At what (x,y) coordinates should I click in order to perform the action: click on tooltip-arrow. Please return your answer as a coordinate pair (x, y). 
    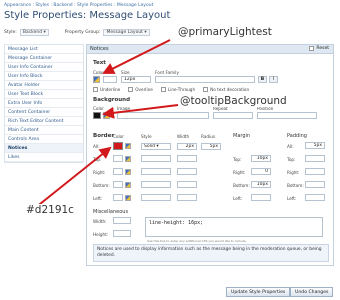
    Looking at the image, I should click on (140, 111).